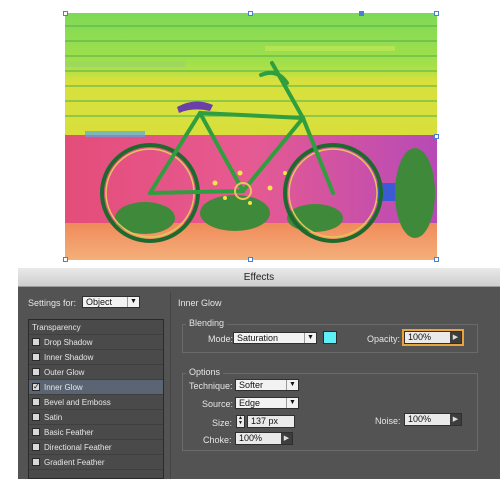 This screenshot has height=479, width=500. What do you see at coordinates (433, 337) in the screenshot?
I see `opacity-field: 100% ▶` at bounding box center [433, 337].